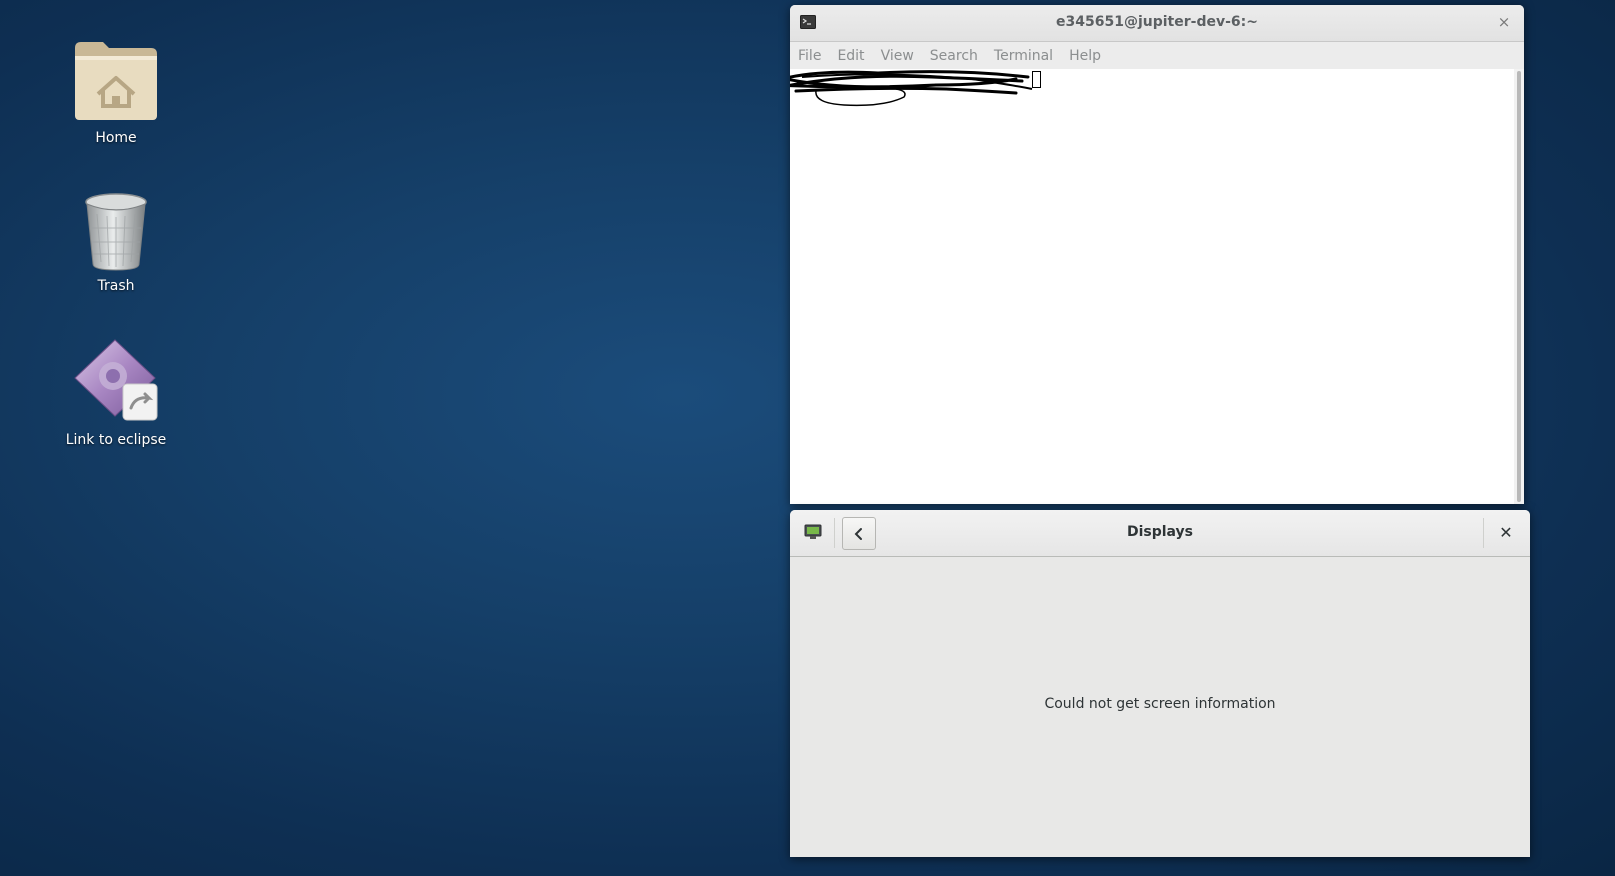 The height and width of the screenshot is (876, 1615). I want to click on terminal-titlebar: e345651@jupiter-dev-6:~ ×, so click(1157, 23).